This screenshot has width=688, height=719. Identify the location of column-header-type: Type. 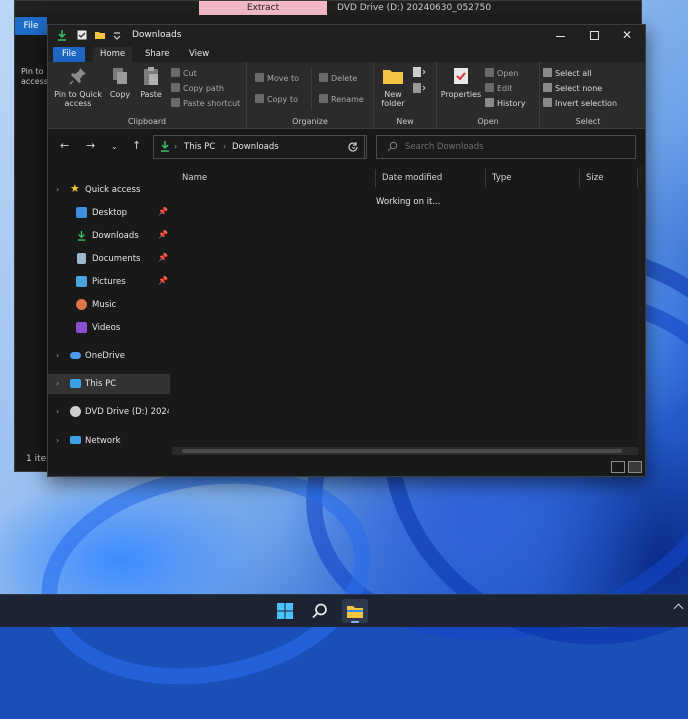
(533, 178).